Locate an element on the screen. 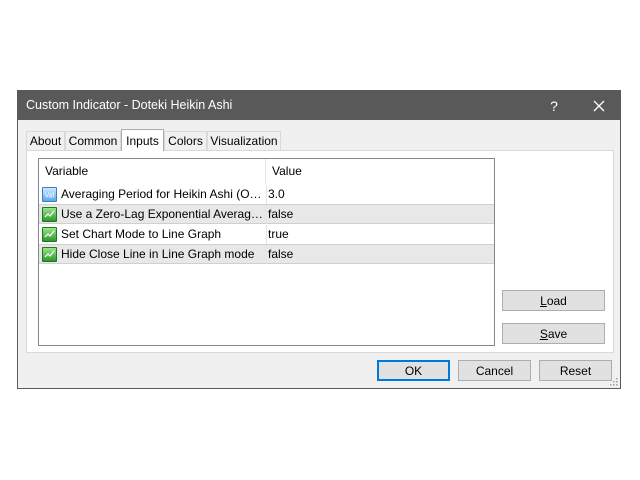 This screenshot has width=640, height=480. help-icon: ? is located at coordinates (554, 105).